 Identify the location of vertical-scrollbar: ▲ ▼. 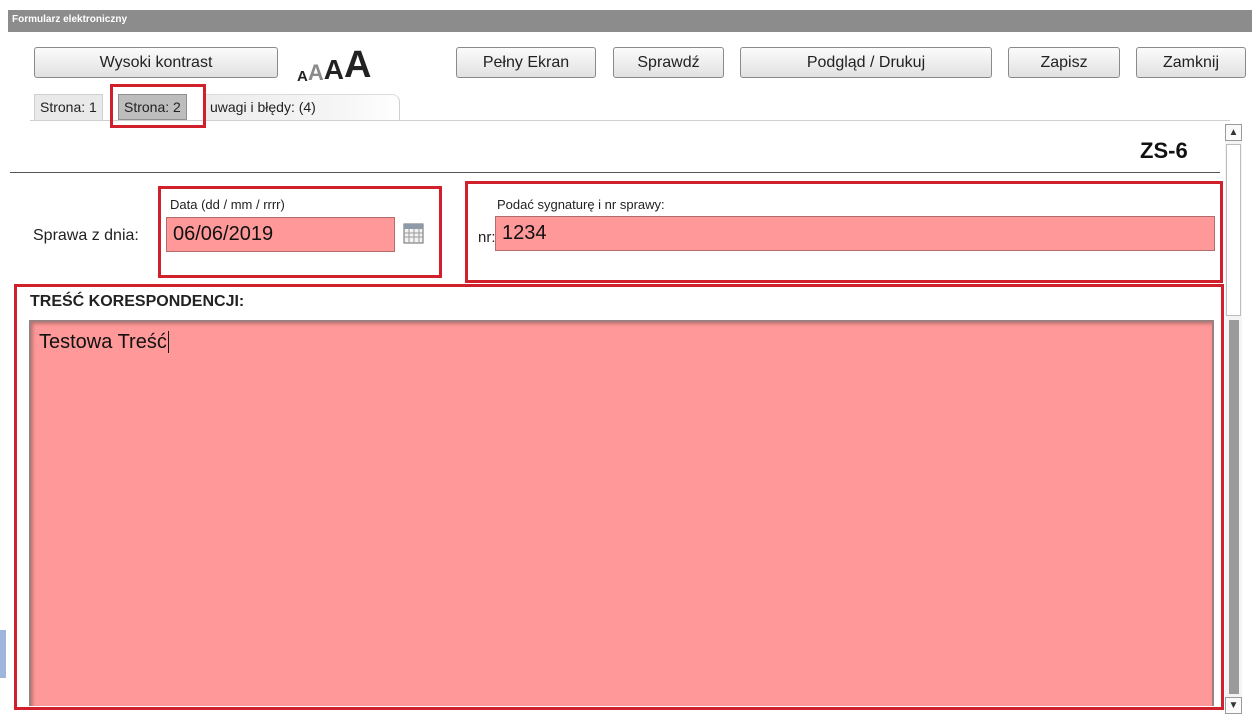
(1233, 419).